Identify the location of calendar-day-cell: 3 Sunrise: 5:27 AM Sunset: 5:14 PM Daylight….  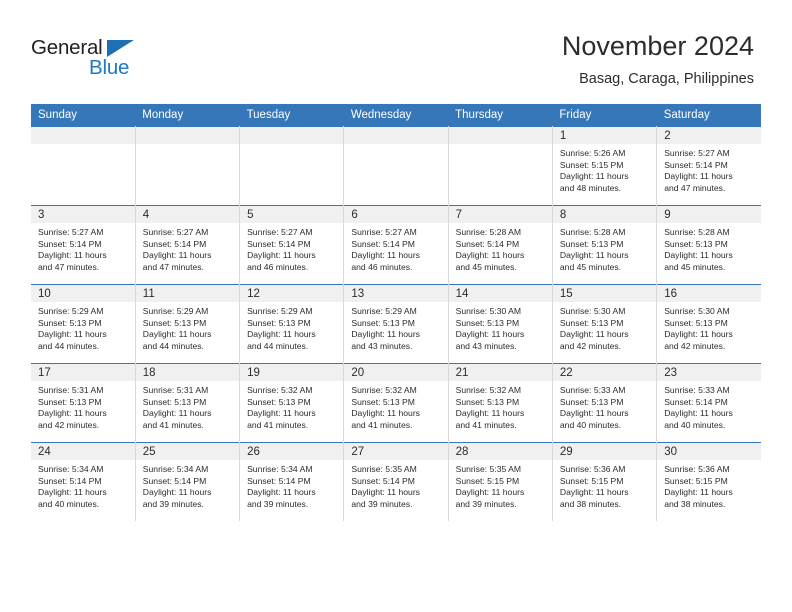
(83, 245).